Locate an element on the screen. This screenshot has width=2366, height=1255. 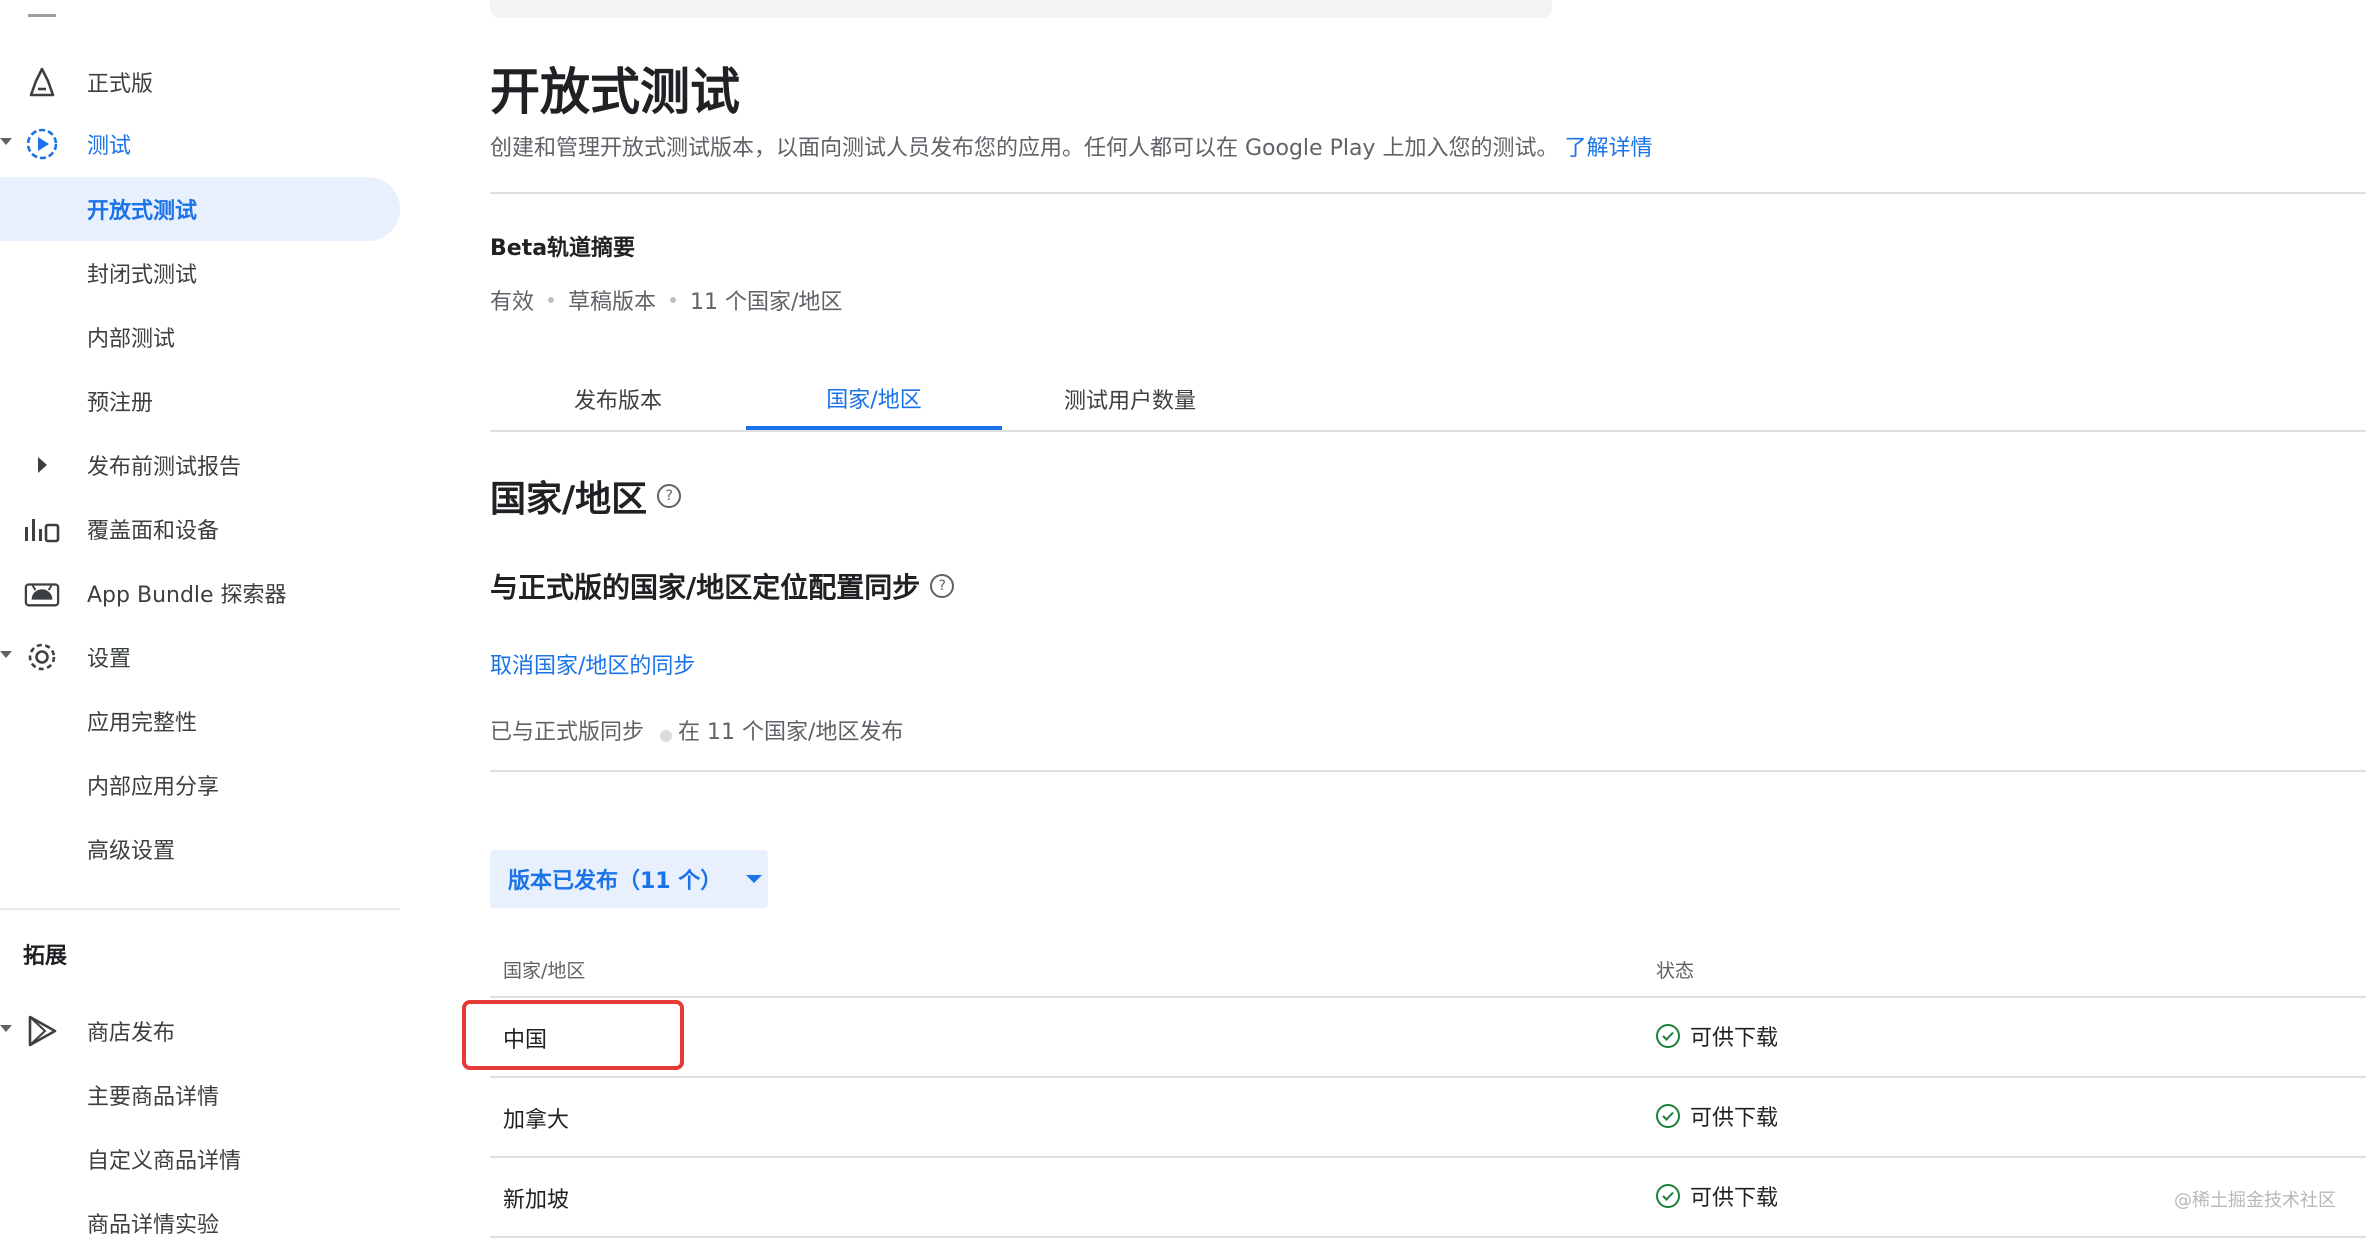
track-summary: 有效 草稿版本 11 个国家/地区 is located at coordinates (666, 300).